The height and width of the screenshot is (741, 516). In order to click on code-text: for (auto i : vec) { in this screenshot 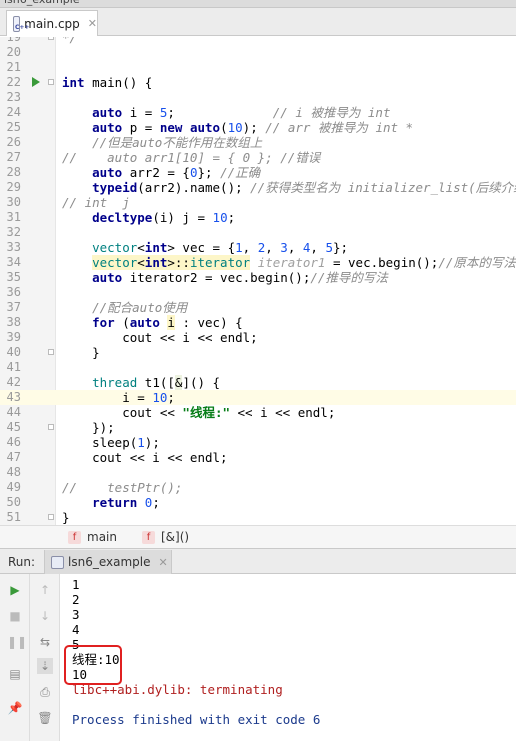, I will do `click(167, 322)`.